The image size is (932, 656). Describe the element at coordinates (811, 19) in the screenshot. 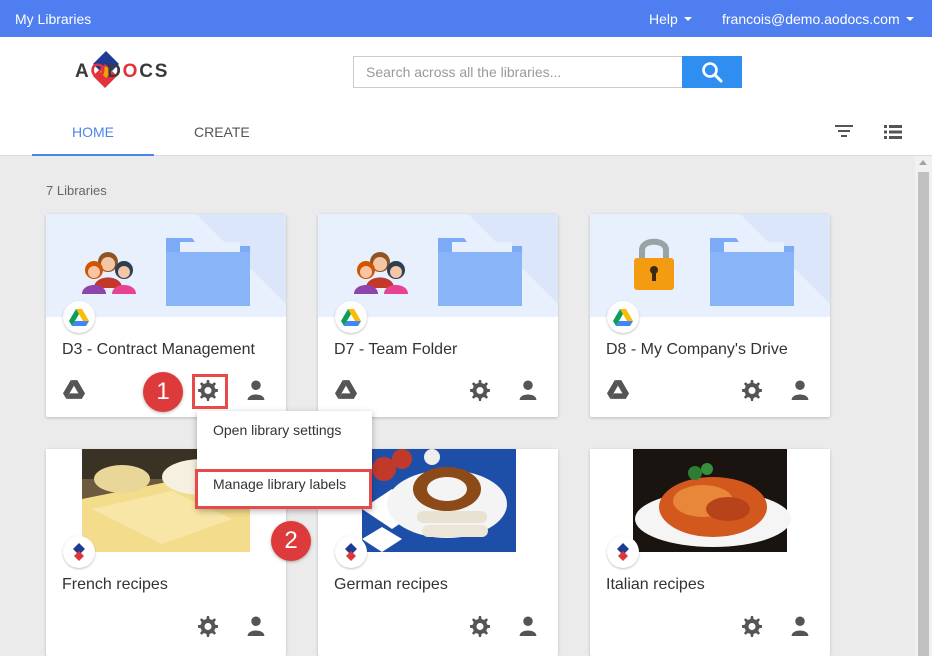

I see `user-email: francois@demo.aodocs.com` at that location.